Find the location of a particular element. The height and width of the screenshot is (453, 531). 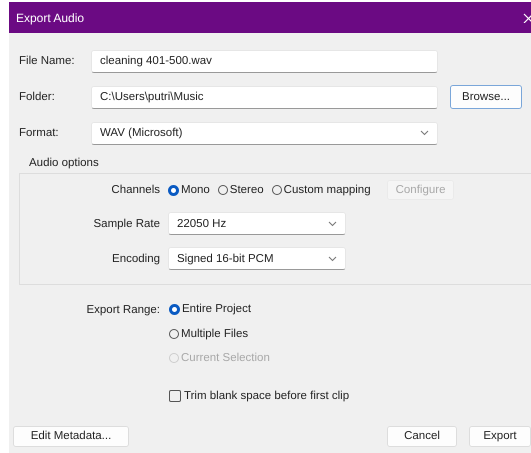

cancel-button: Cancel is located at coordinates (422, 436).